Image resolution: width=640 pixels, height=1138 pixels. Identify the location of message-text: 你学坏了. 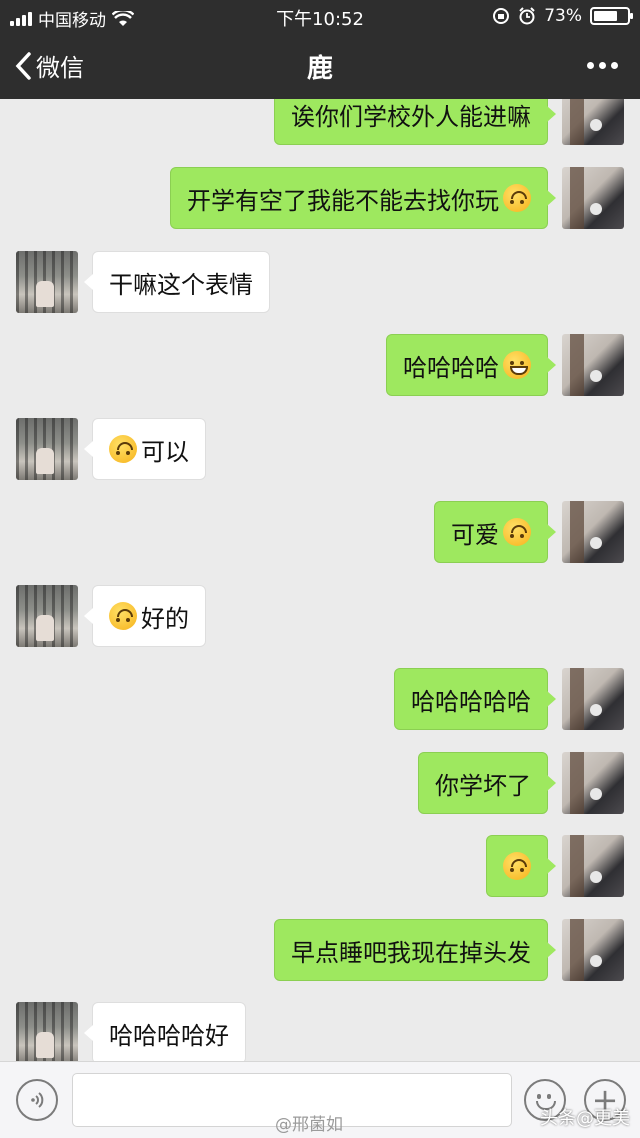
(483, 785).